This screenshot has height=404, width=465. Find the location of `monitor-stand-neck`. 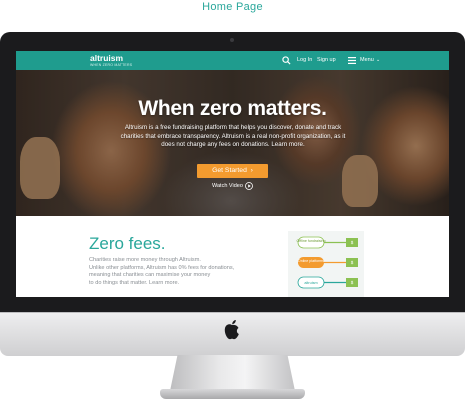

monitor-stand-neck is located at coordinates (232, 373).